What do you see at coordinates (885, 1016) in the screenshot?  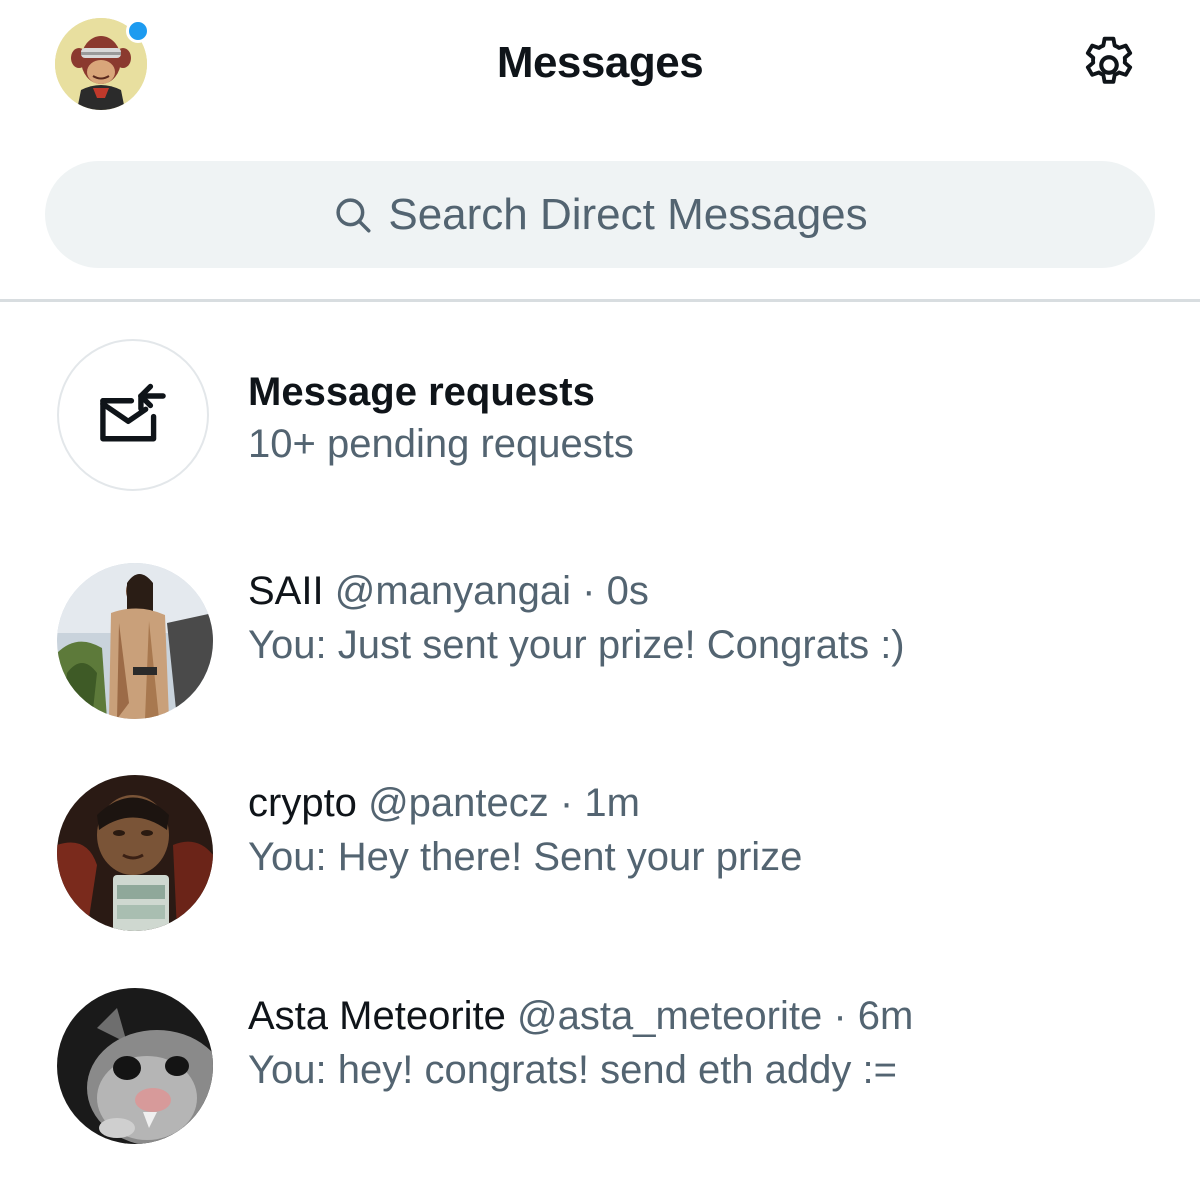 I see `conversation-time: 6m` at bounding box center [885, 1016].